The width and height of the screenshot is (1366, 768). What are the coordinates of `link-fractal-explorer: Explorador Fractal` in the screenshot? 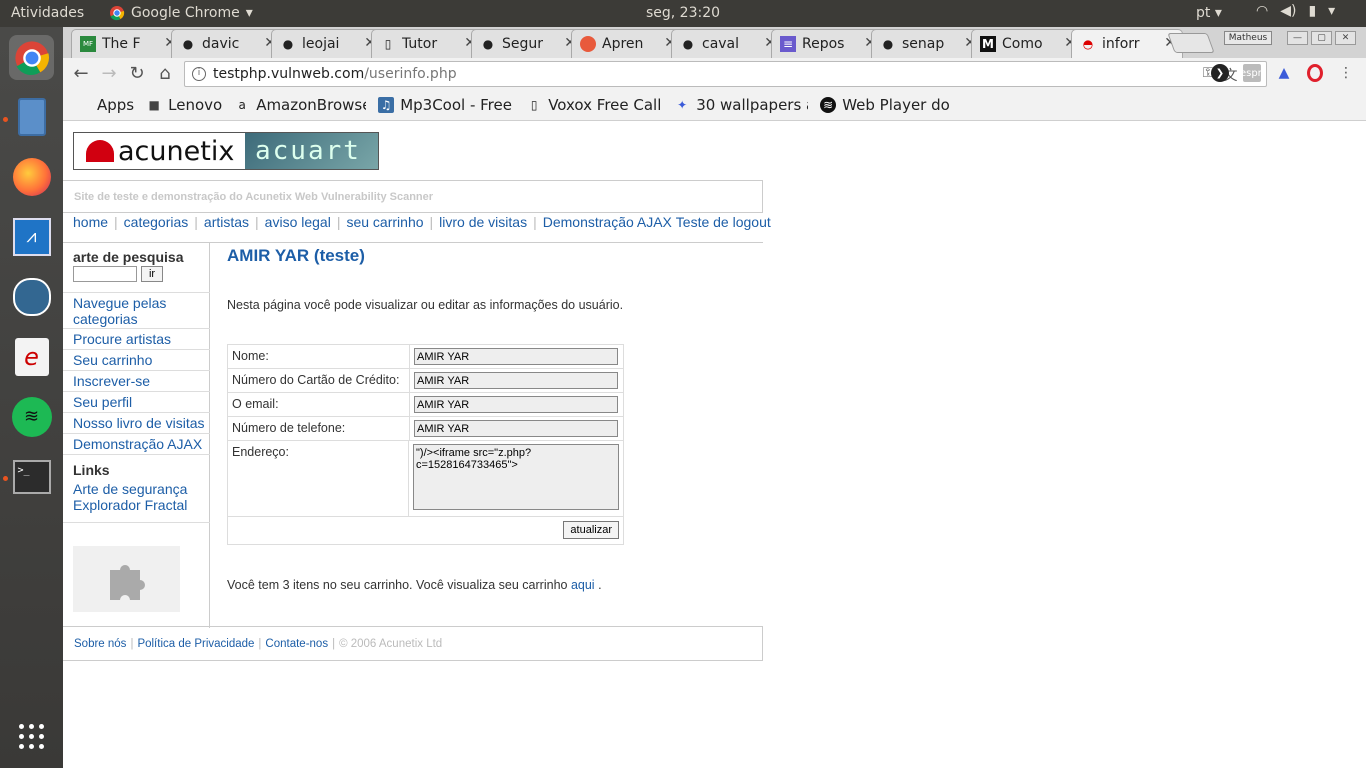 It's located at (130, 505).